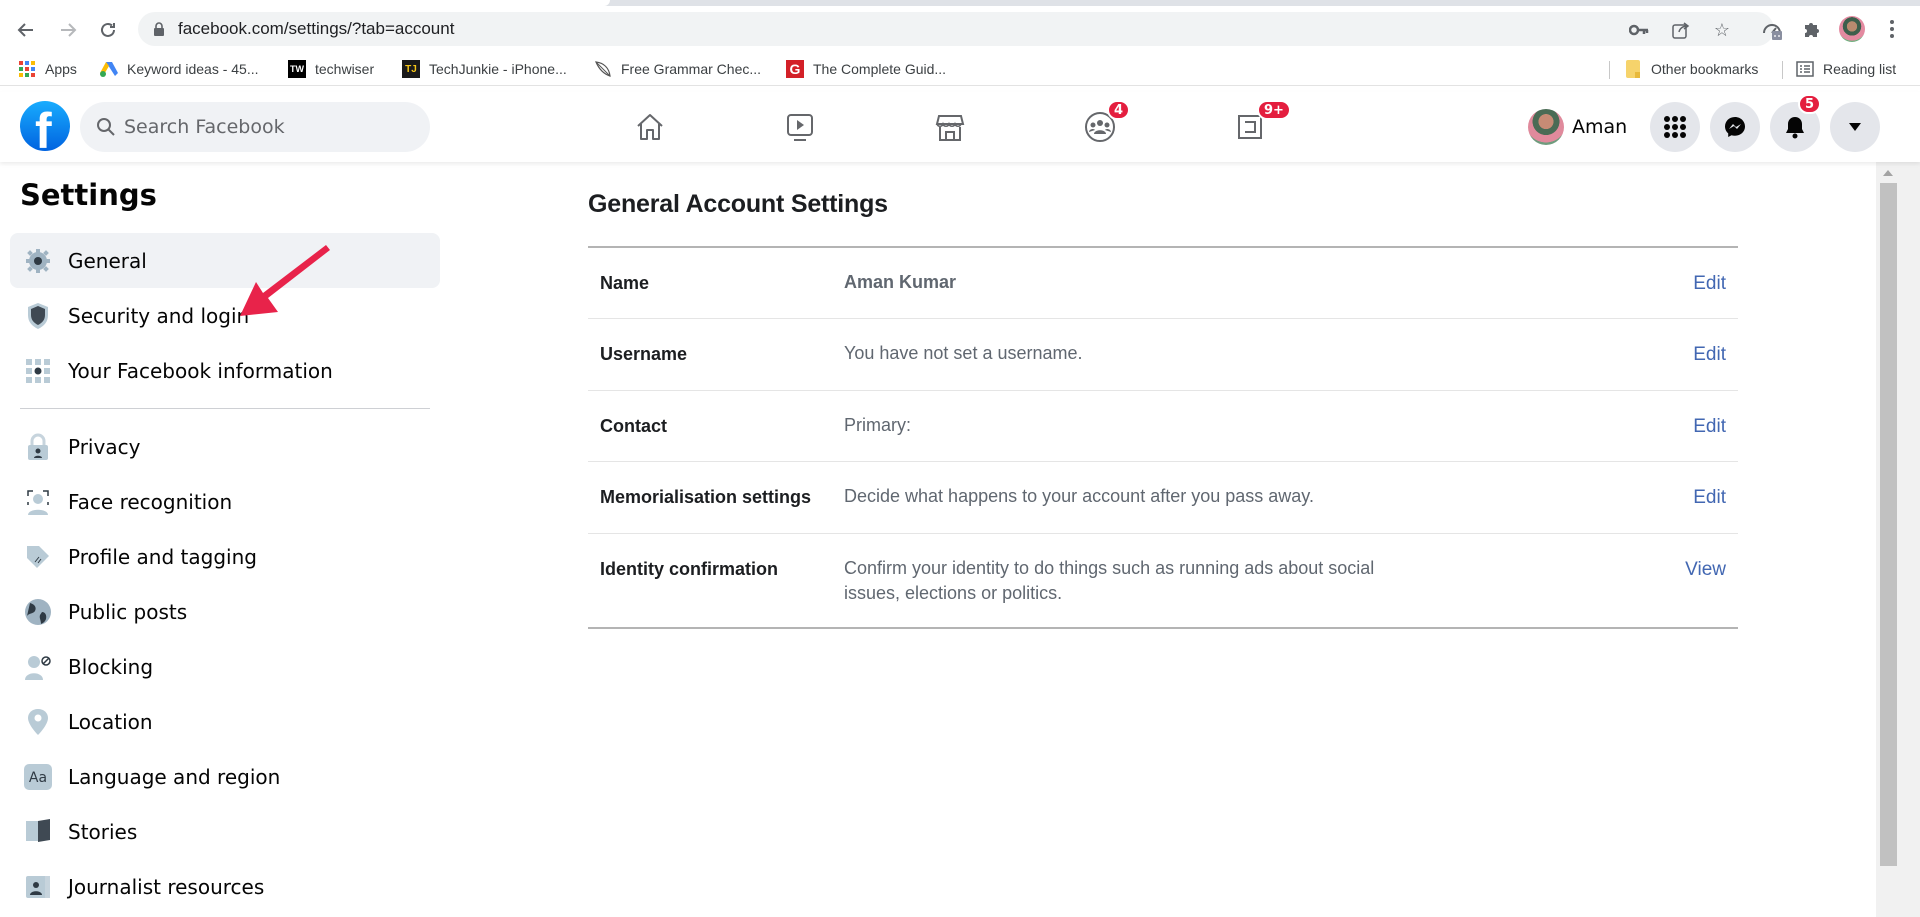 The image size is (1920, 917). I want to click on reload-button, so click(108, 30).